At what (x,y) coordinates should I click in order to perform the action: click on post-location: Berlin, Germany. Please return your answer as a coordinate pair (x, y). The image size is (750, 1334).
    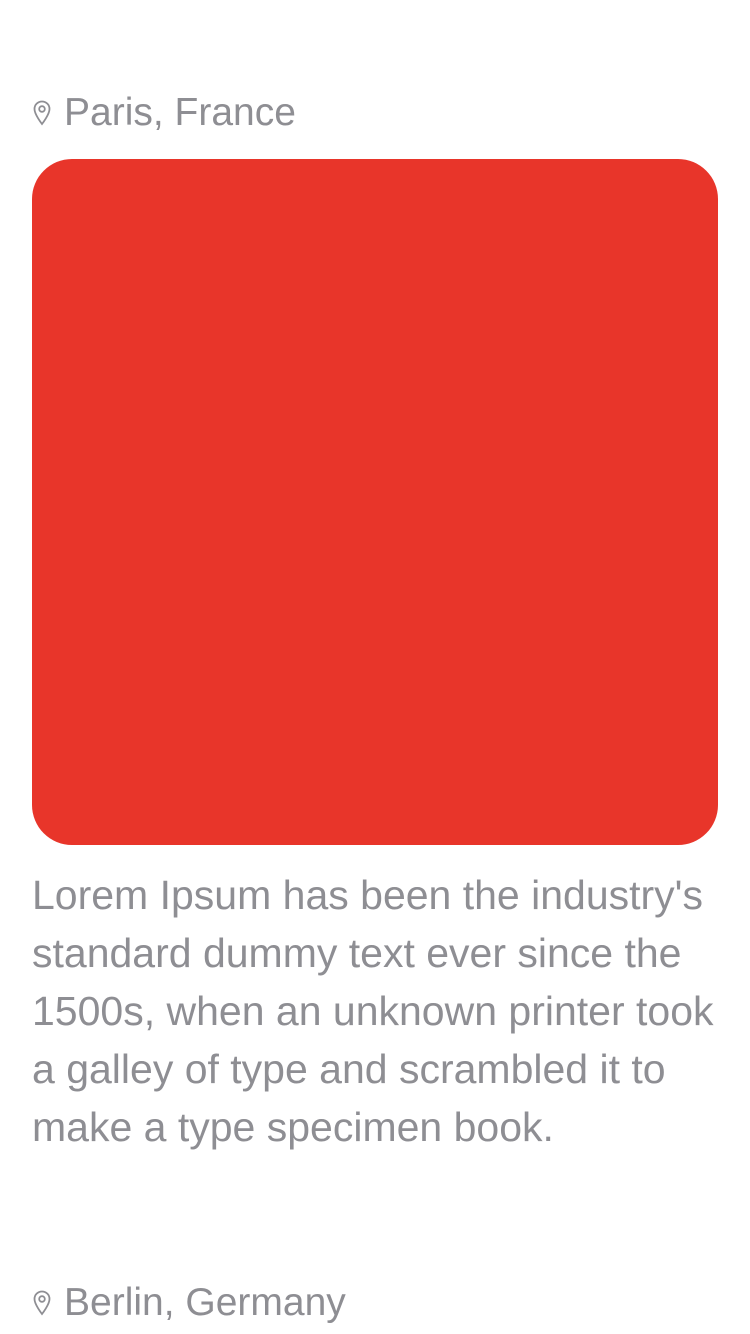
    Looking at the image, I should click on (189, 1303).